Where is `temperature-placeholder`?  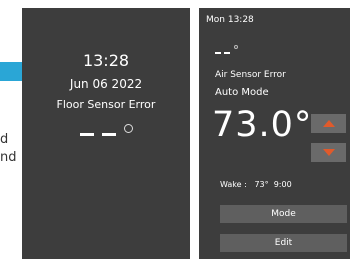
temperature-placeholder is located at coordinates (98, 134).